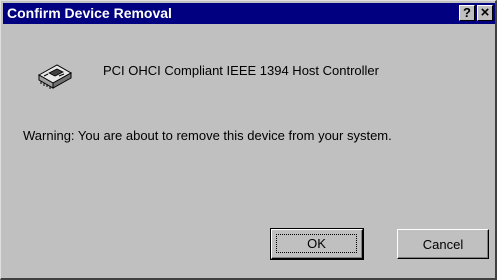  What do you see at coordinates (249, 13) in the screenshot?
I see `title-bar: Confirm Device Removal ? ×` at bounding box center [249, 13].